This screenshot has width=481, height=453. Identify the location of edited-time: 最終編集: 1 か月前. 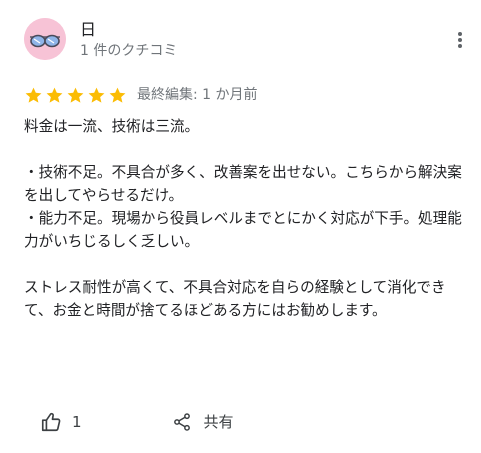
(197, 95).